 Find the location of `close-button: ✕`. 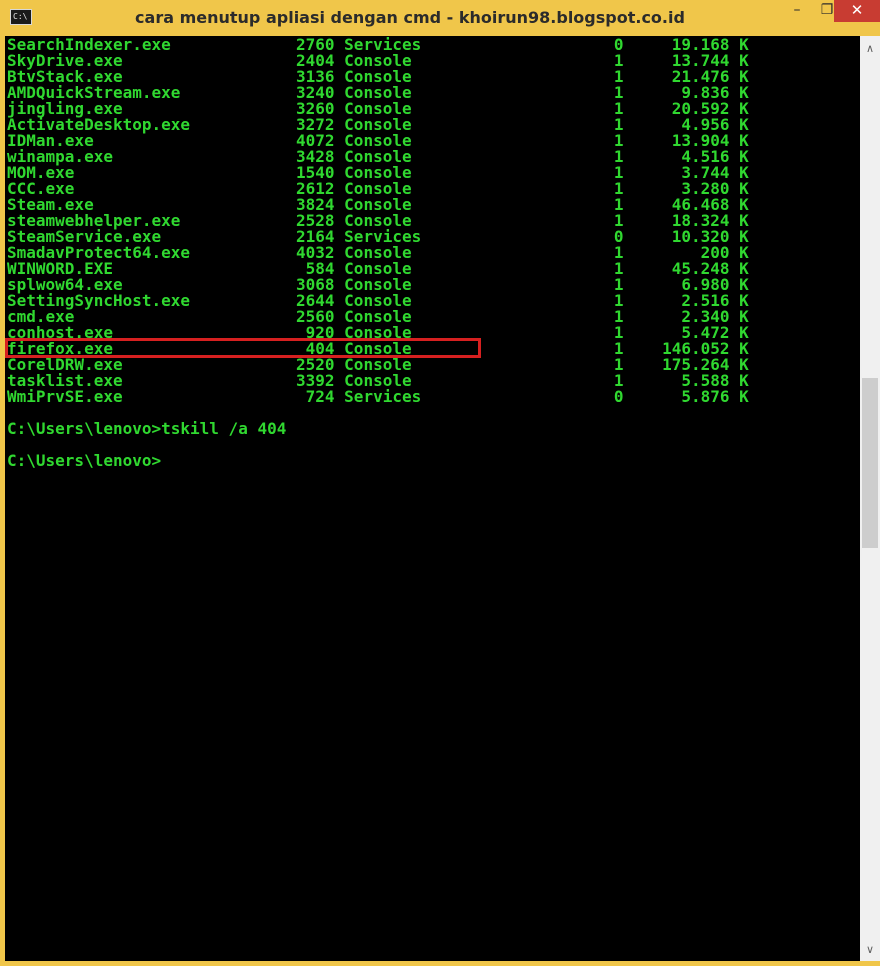

close-button: ✕ is located at coordinates (857, 11).